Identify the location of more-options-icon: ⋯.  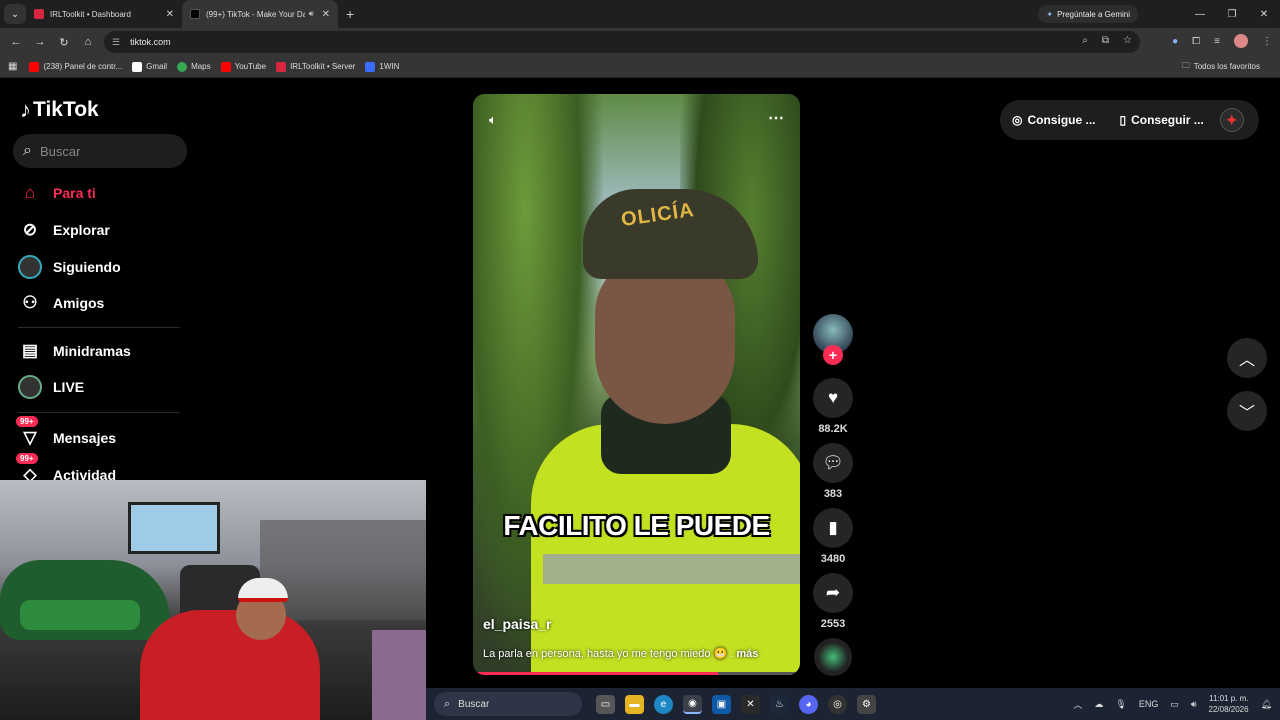
(776, 118).